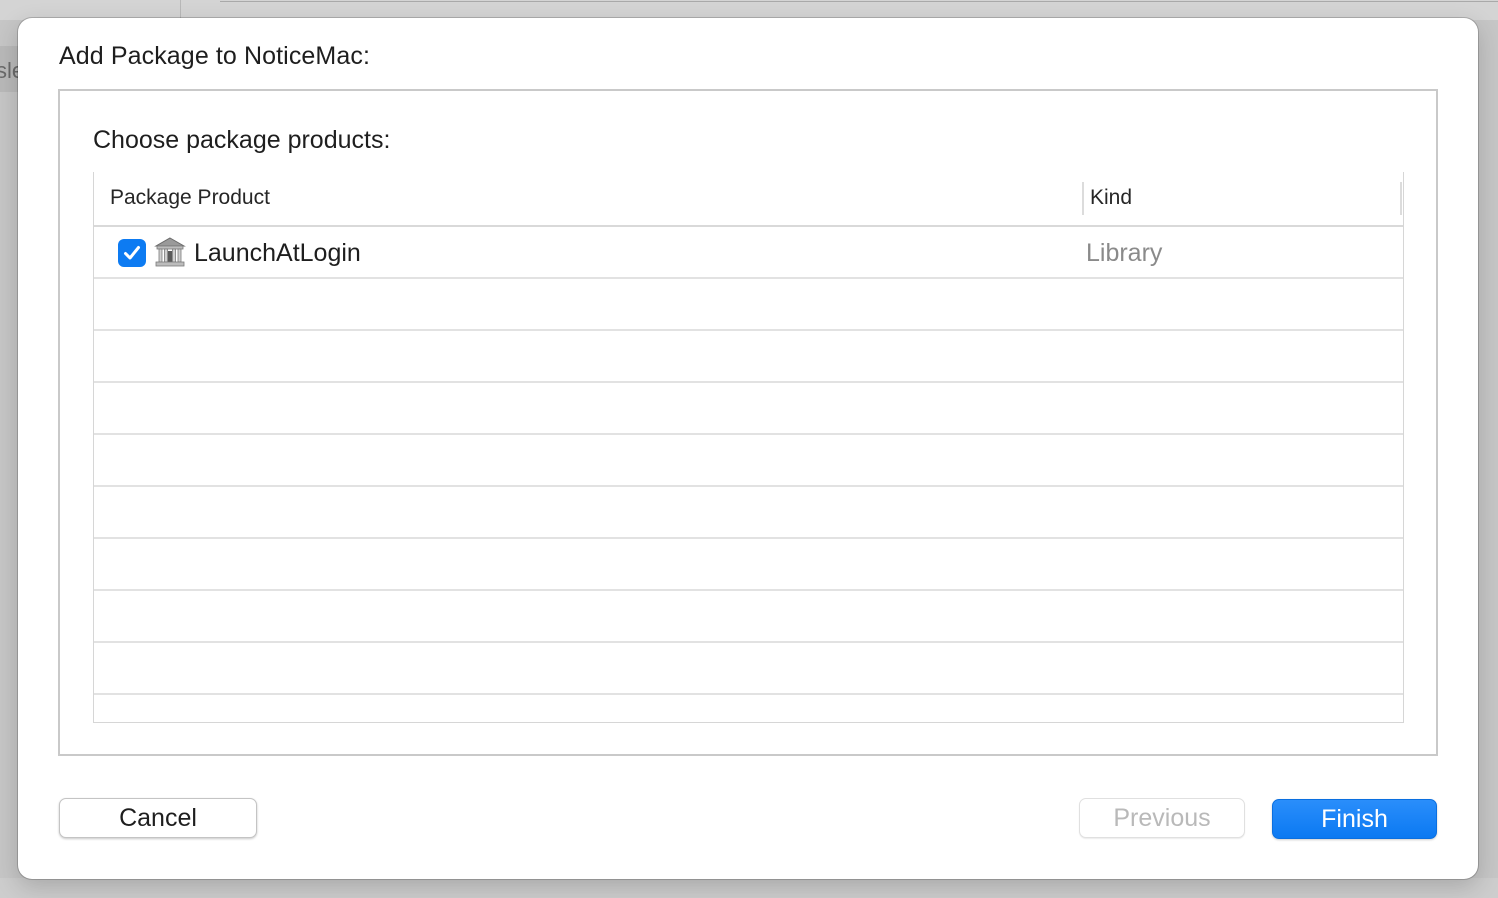 The image size is (1498, 898). Describe the element at coordinates (277, 253) in the screenshot. I see `product-name: LaunchAtLogin` at that location.